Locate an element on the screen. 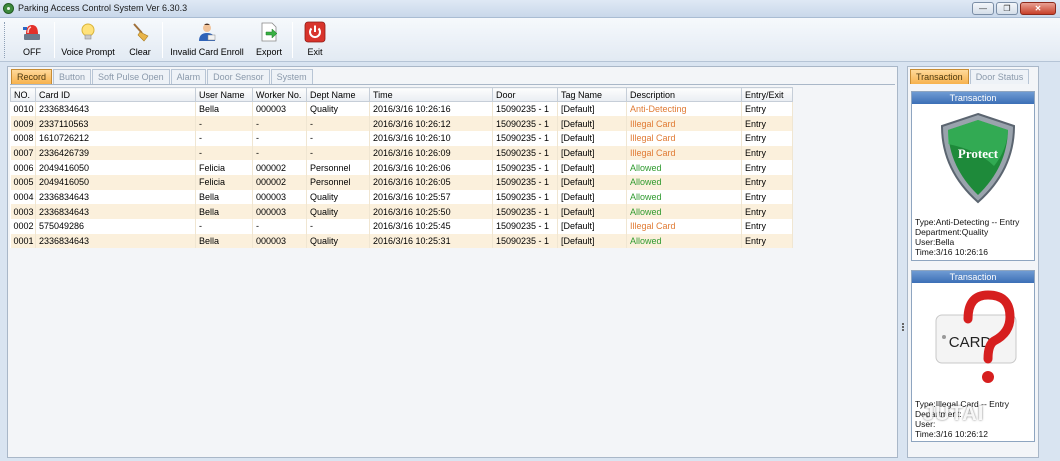  voice-prompt-button: Voice Prompt is located at coordinates (88, 40).